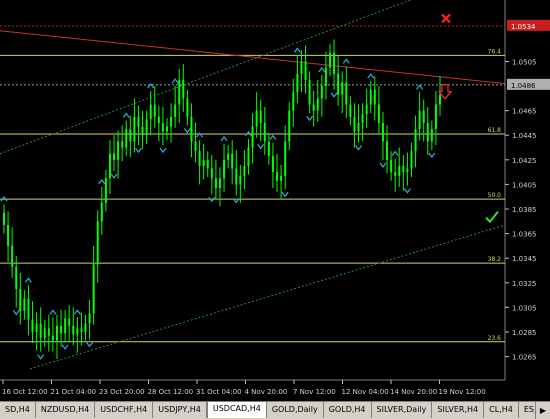 This screenshot has width=550, height=419. Describe the element at coordinates (180, 410) in the screenshot. I see `tab-usdjpy-h4: USDJPY,H4` at that location.